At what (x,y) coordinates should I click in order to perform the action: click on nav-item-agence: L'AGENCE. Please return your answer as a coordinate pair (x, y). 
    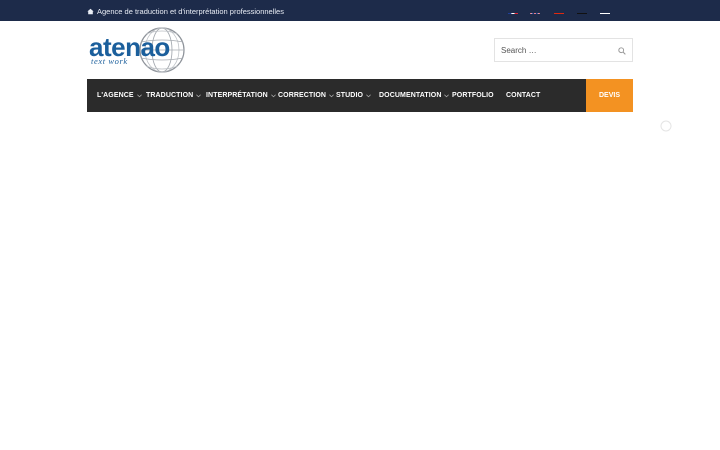
    Looking at the image, I should click on (119, 95).